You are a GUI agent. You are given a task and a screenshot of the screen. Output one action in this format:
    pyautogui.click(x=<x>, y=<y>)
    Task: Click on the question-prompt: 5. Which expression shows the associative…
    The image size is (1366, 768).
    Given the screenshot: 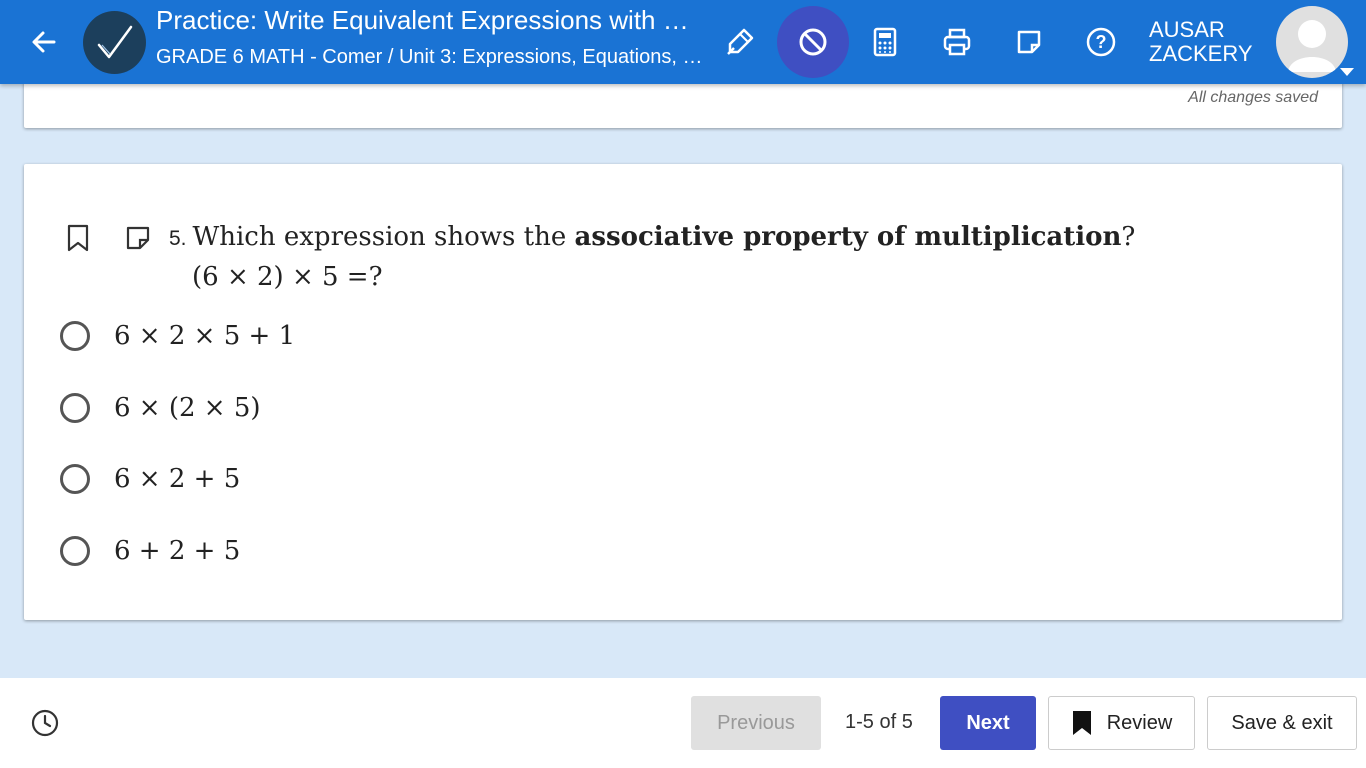 What is the action you would take?
    pyautogui.click(x=652, y=237)
    